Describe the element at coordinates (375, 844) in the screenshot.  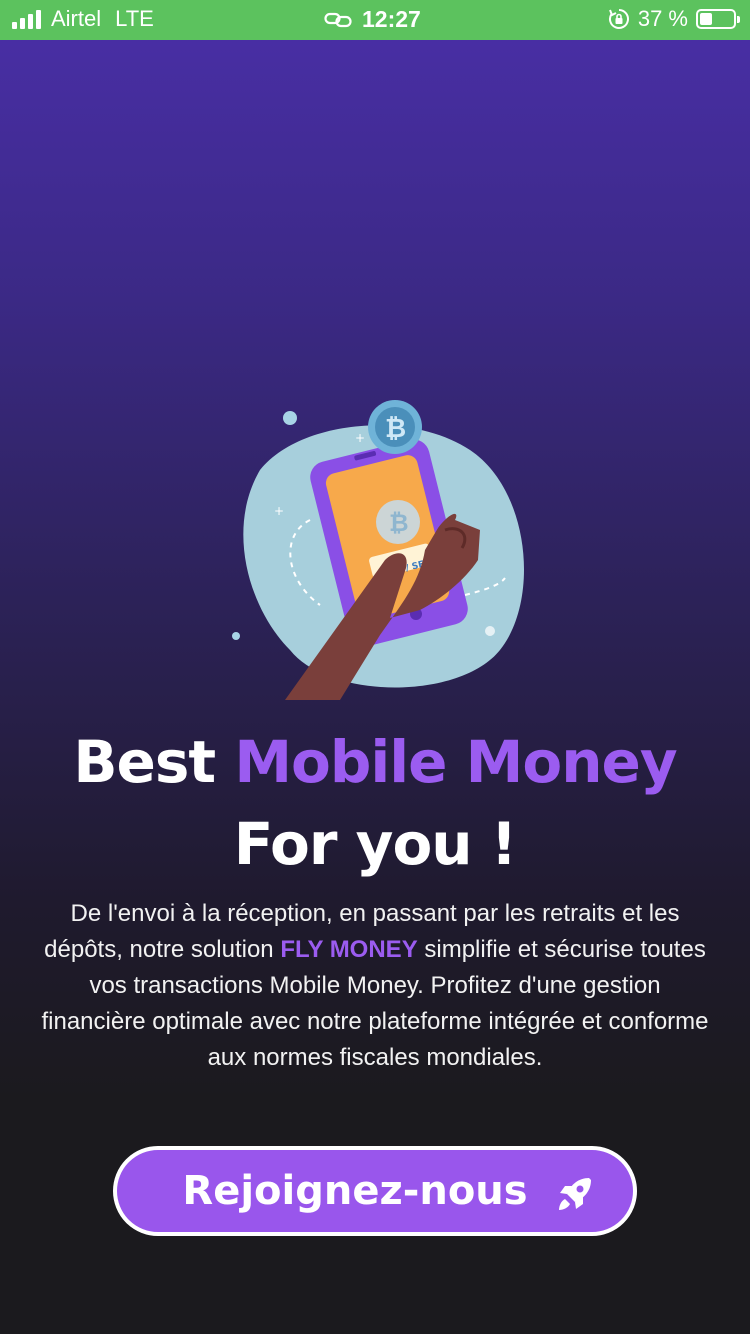
I see `headline-line-2: For you !` at that location.